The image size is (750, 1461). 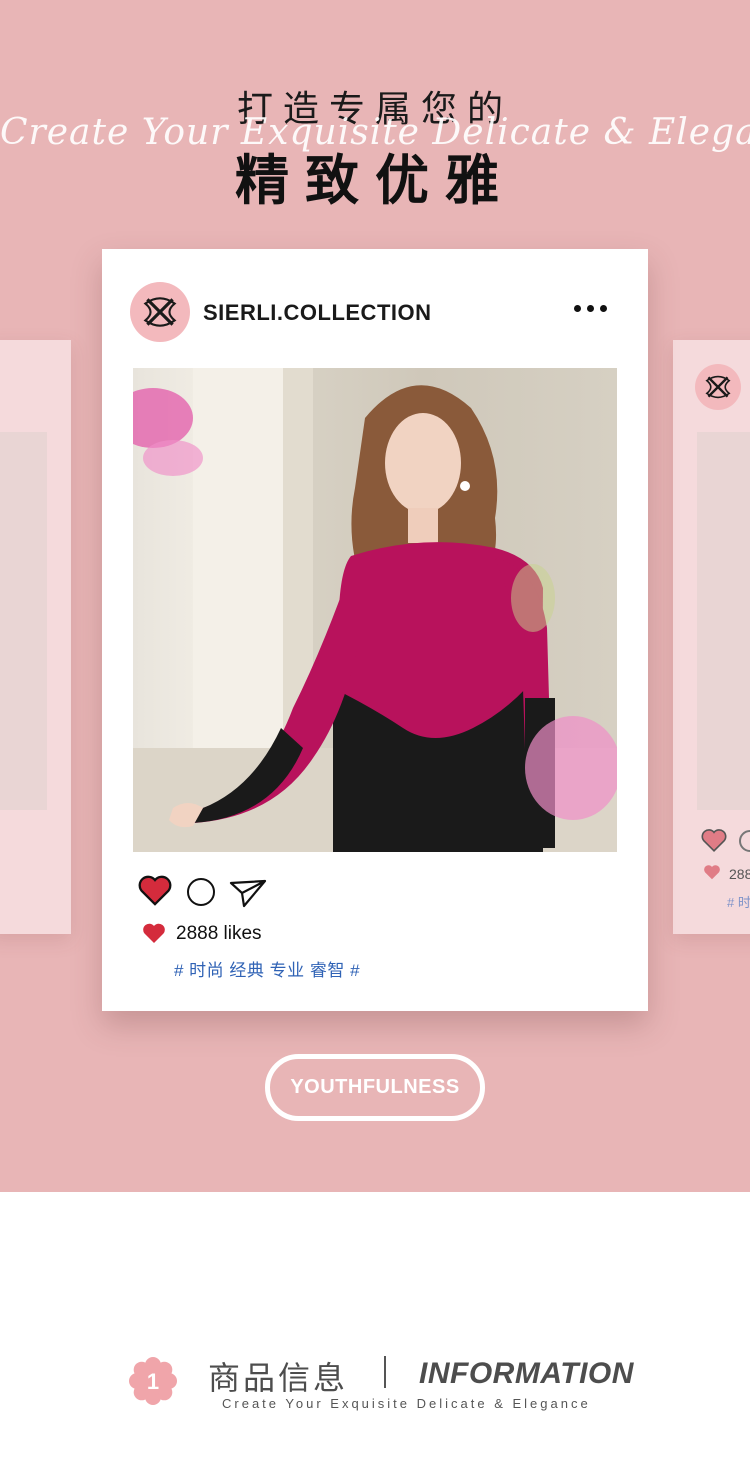 I want to click on title-divider, so click(x=385, y=1372).